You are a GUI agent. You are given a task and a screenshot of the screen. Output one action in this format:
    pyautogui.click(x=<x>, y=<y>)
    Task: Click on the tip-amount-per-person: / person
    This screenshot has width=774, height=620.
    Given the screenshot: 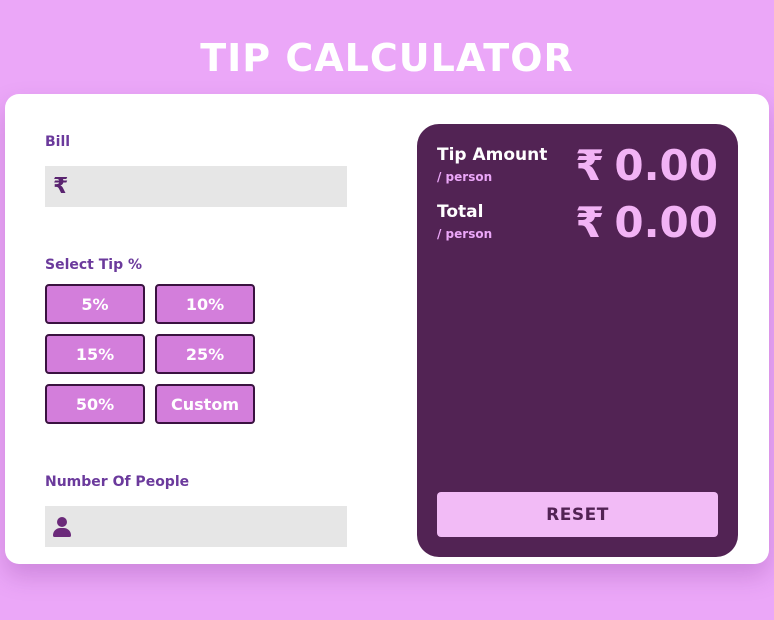 What is the action you would take?
    pyautogui.click(x=465, y=177)
    